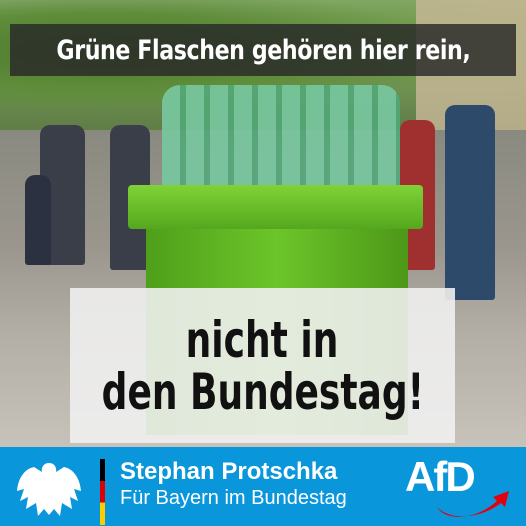 The height and width of the screenshot is (526, 526). Describe the element at coordinates (49, 489) in the screenshot. I see `federal-eagle-icon` at that location.